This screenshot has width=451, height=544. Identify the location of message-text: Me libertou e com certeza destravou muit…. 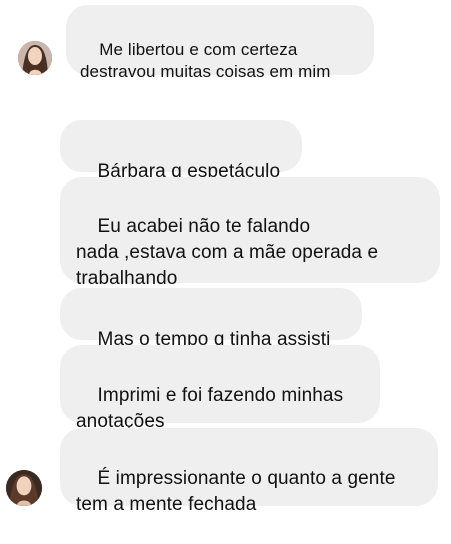
(205, 60).